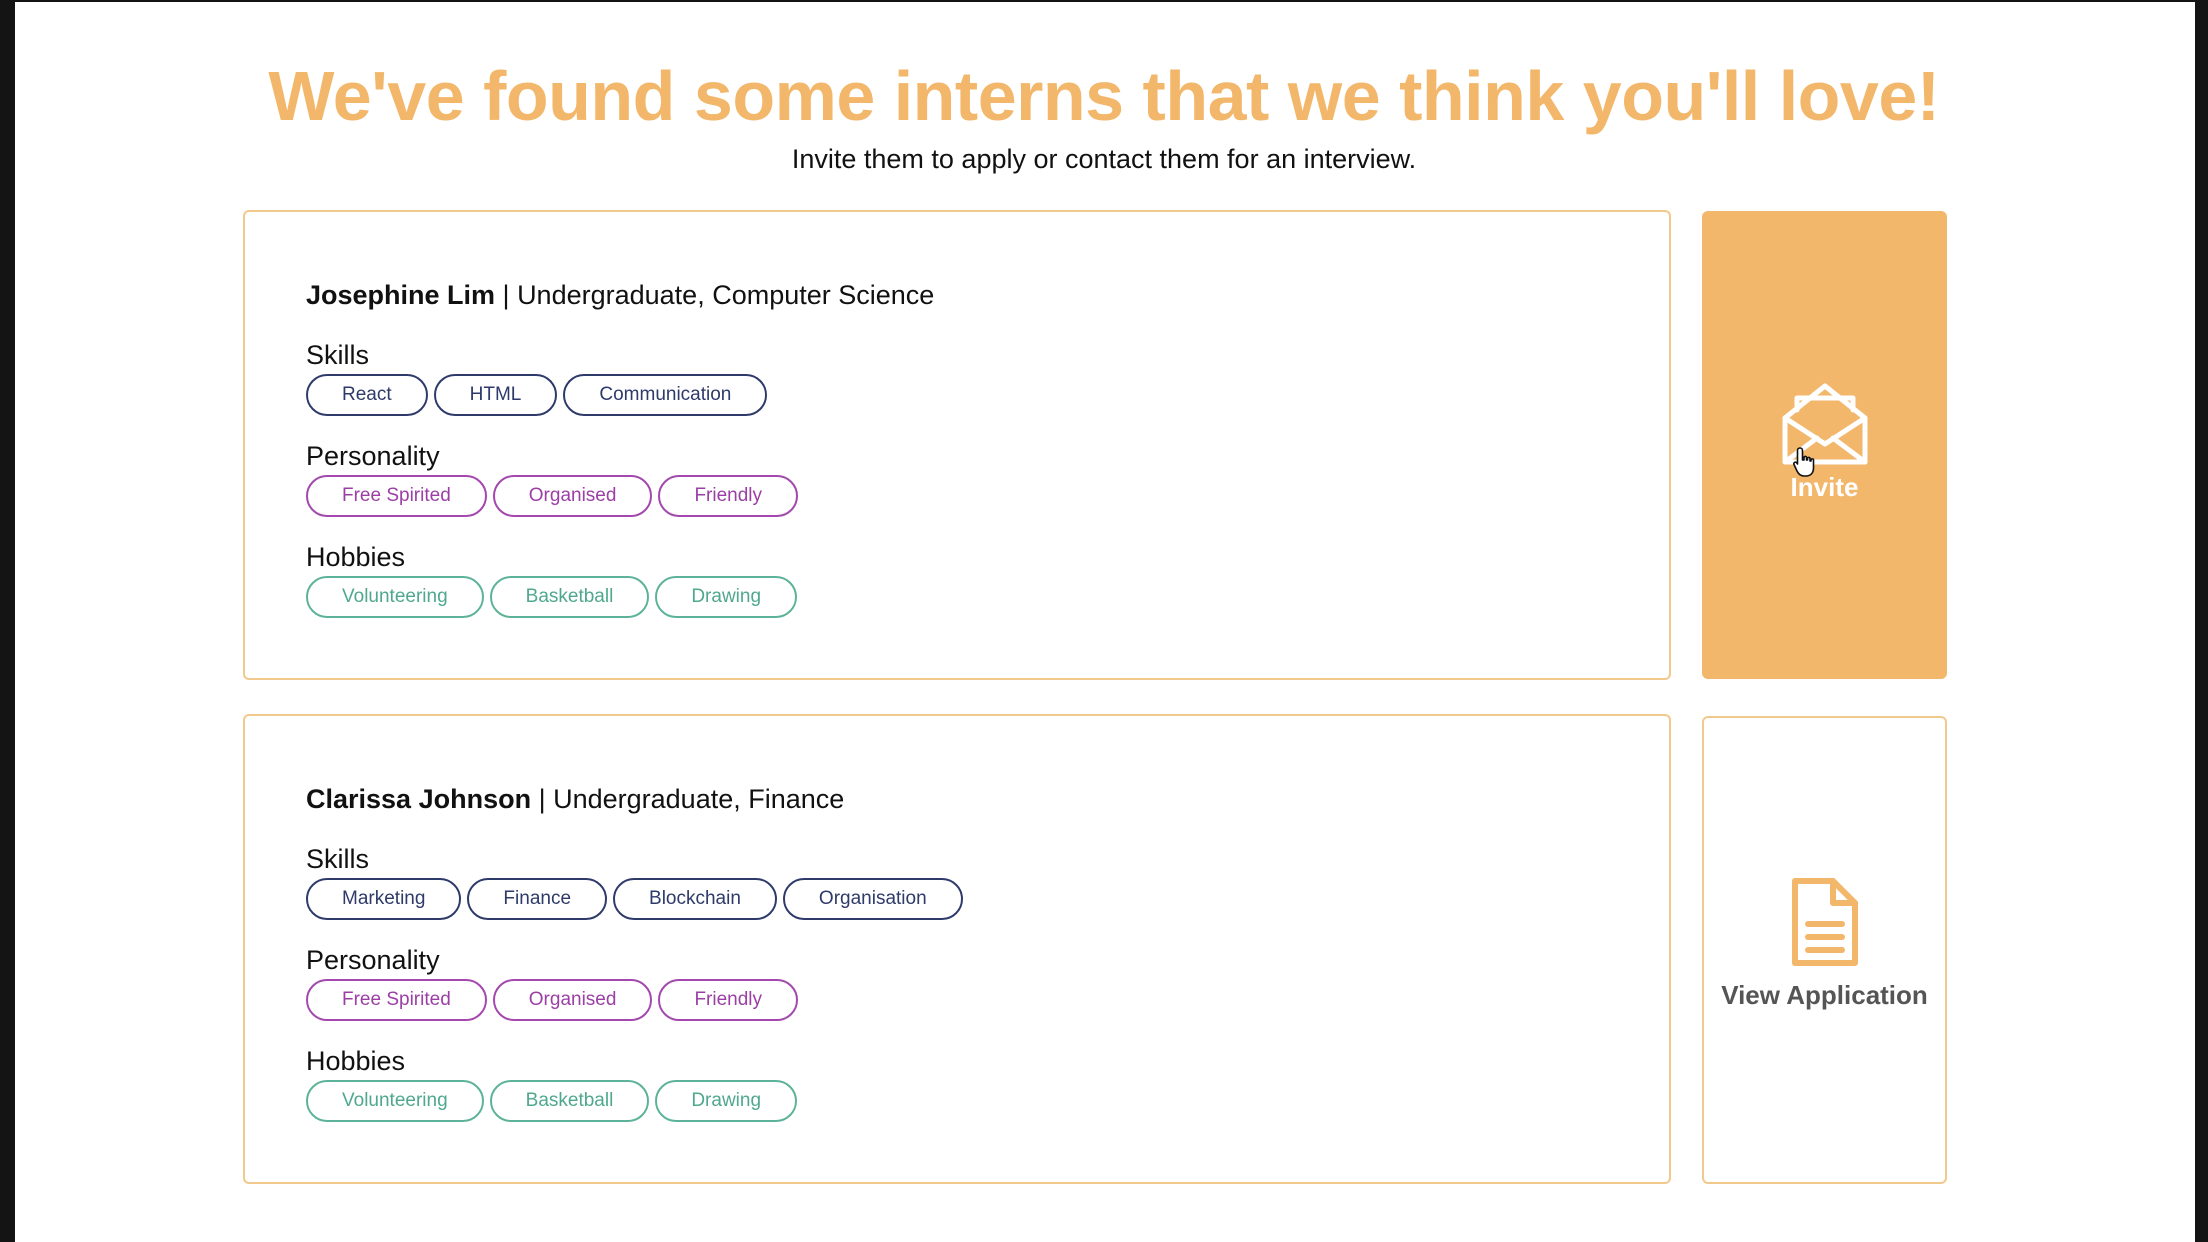  I want to click on view-application-label: View Application, so click(1824, 994).